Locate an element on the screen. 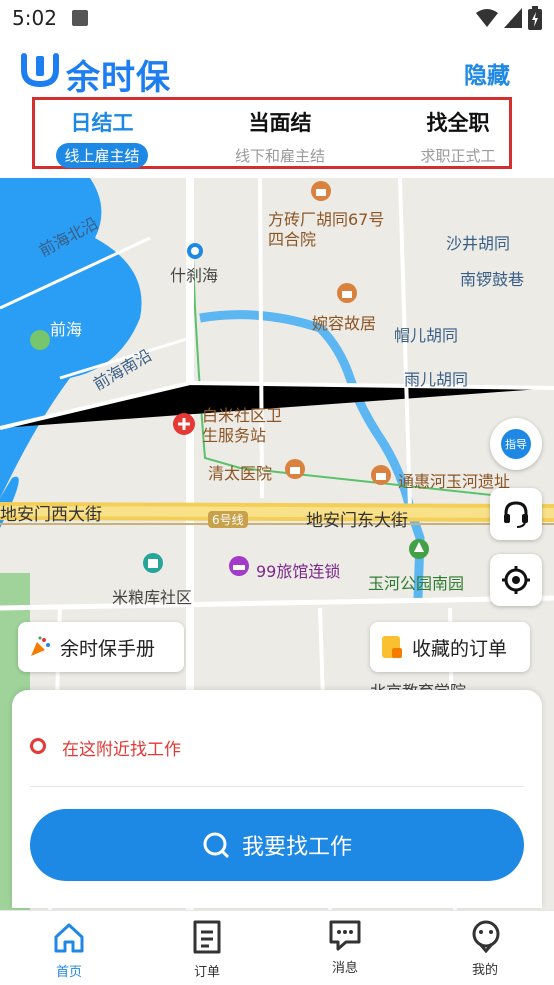  map-label-dianmen-east: 地安门东大街 is located at coordinates (357, 521).